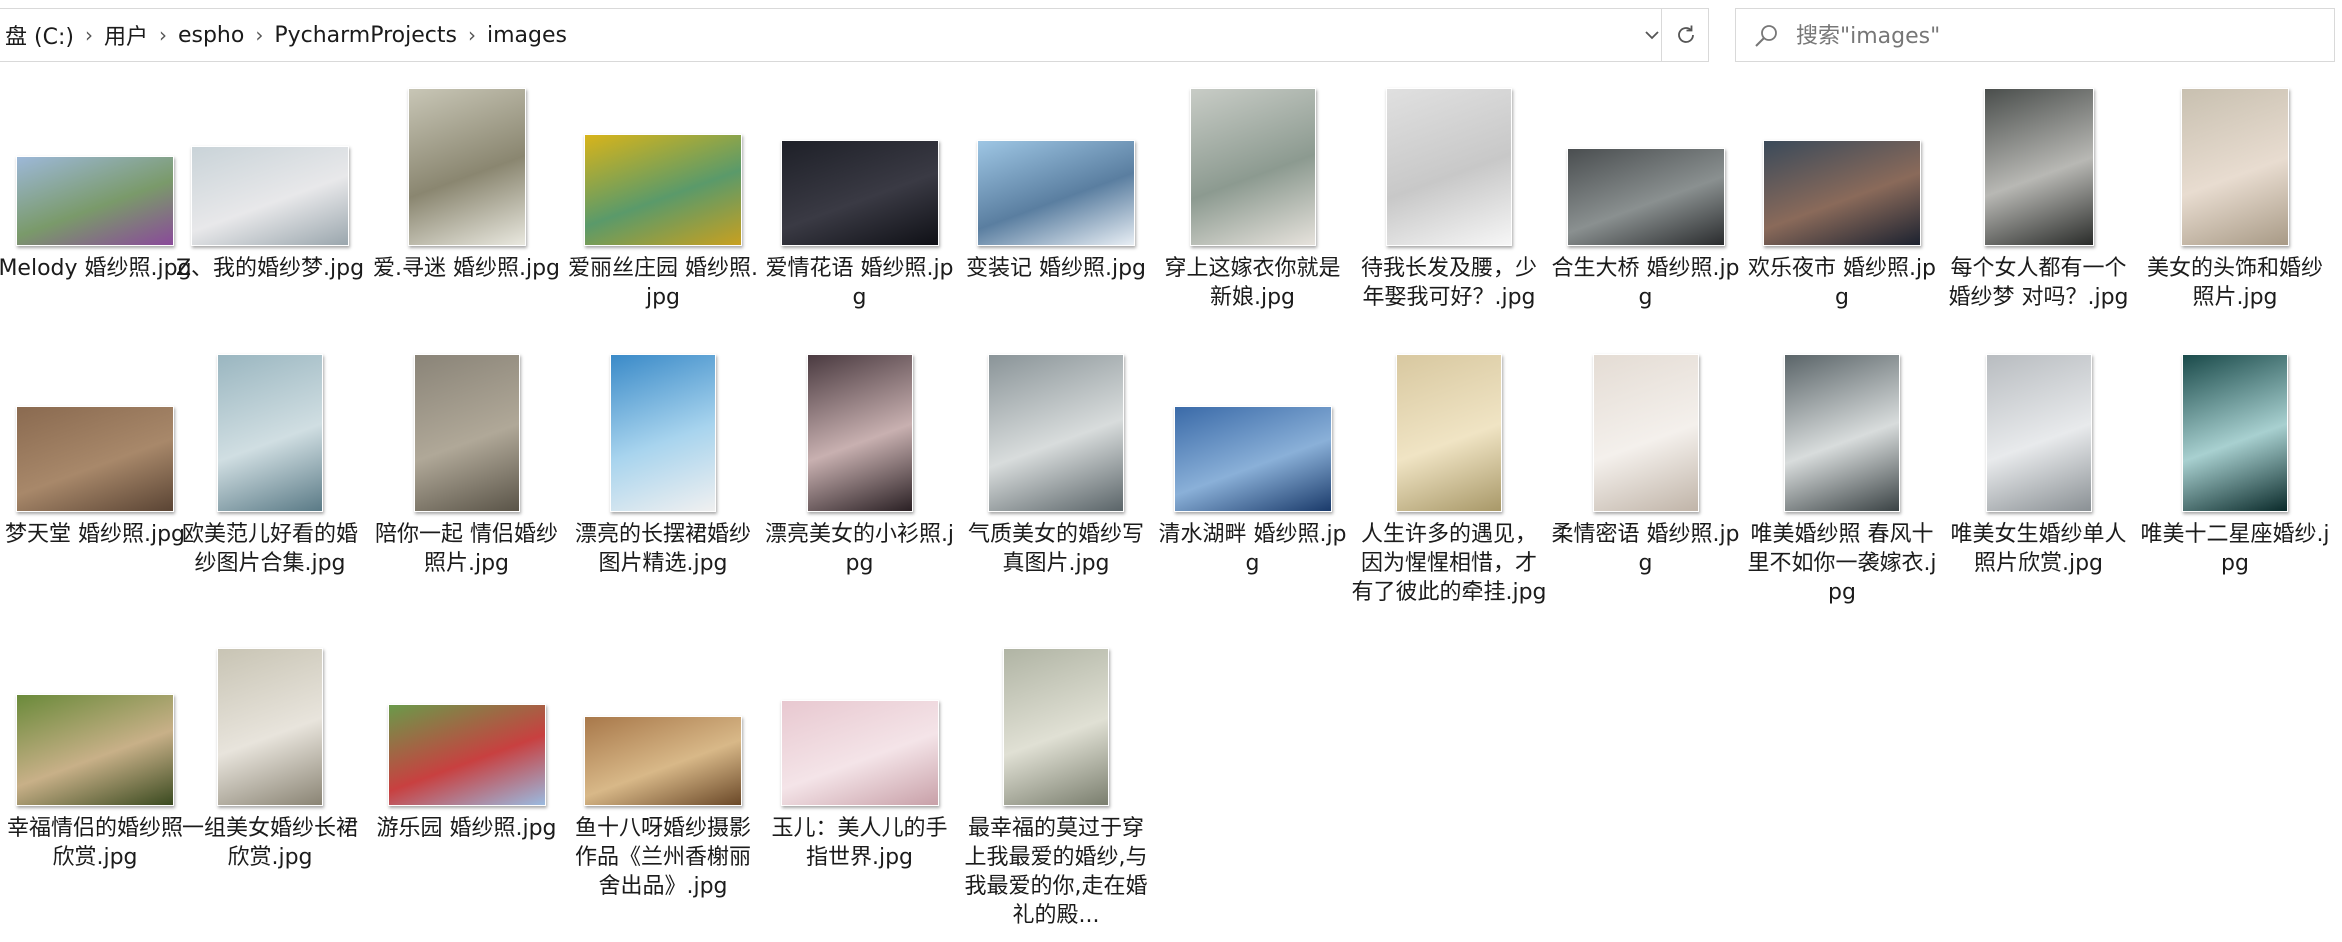 The height and width of the screenshot is (942, 2342). Describe the element at coordinates (39, 35) in the screenshot. I see `breadcrumb-drive: 盘 (C:)` at that location.